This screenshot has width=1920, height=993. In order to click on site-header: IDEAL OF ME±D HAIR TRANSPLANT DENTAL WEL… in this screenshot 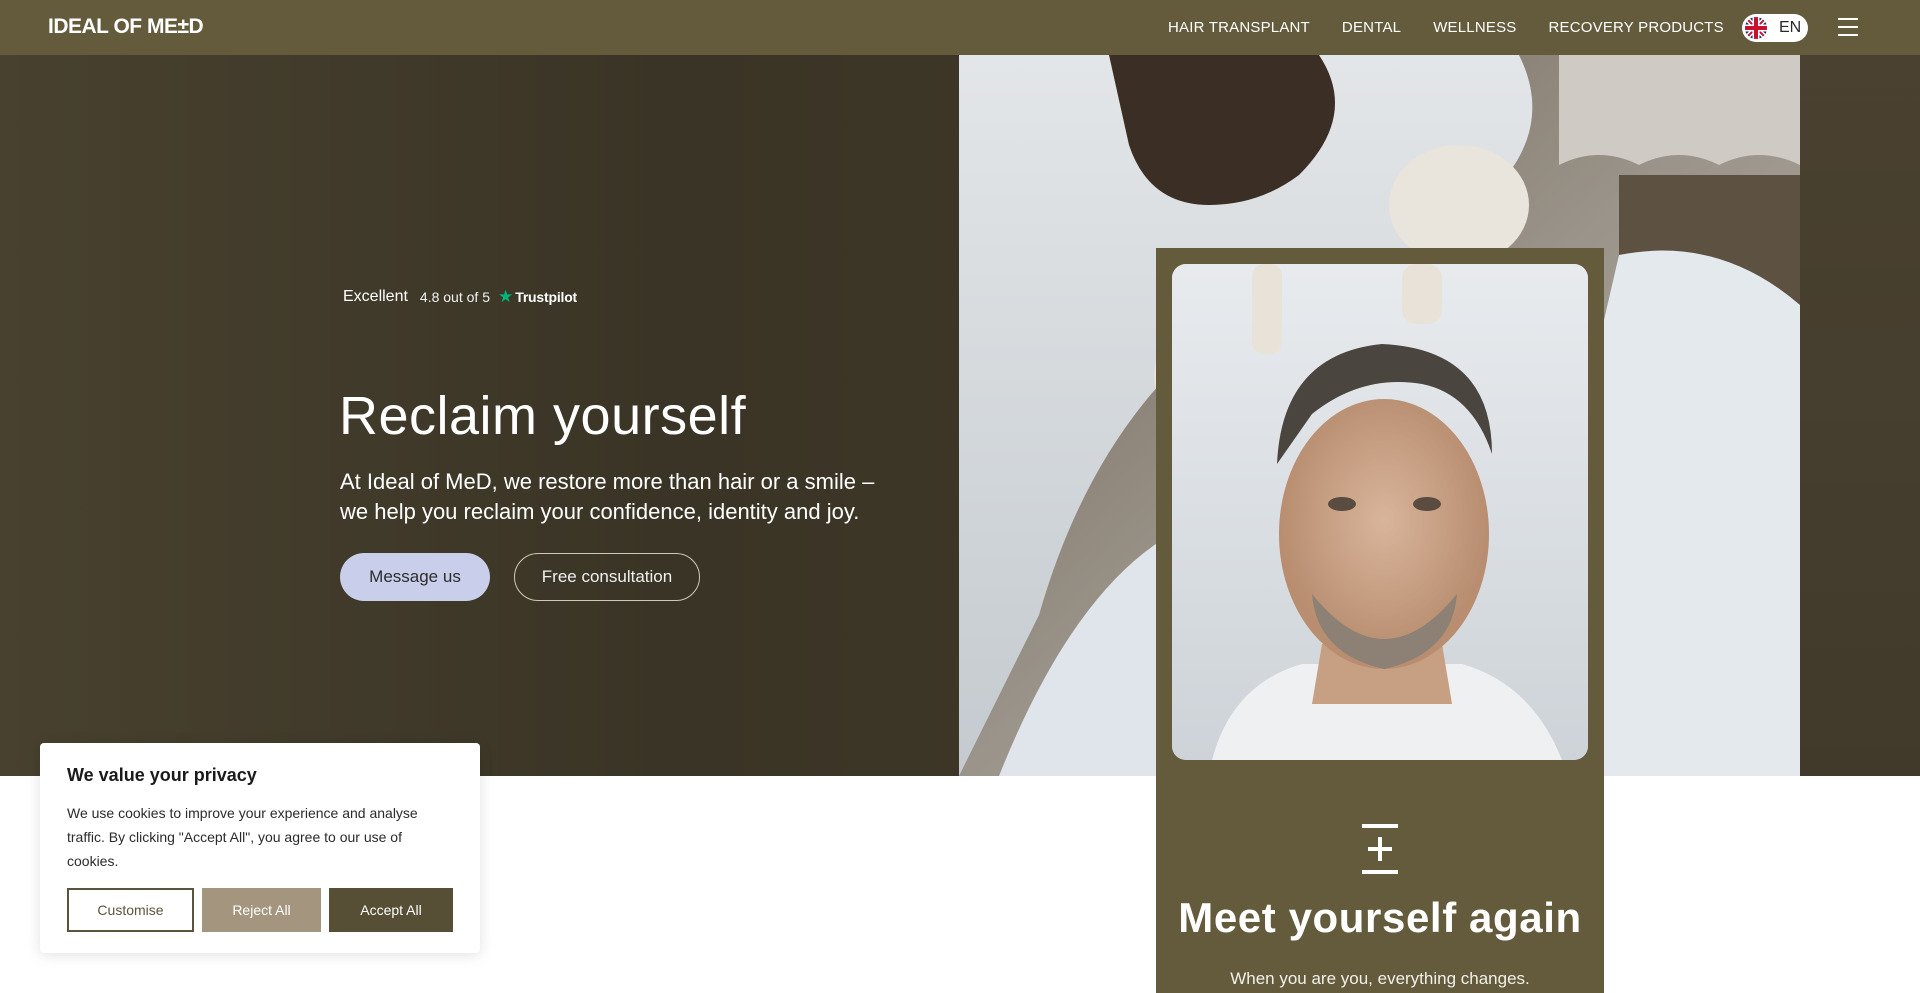, I will do `click(960, 27)`.